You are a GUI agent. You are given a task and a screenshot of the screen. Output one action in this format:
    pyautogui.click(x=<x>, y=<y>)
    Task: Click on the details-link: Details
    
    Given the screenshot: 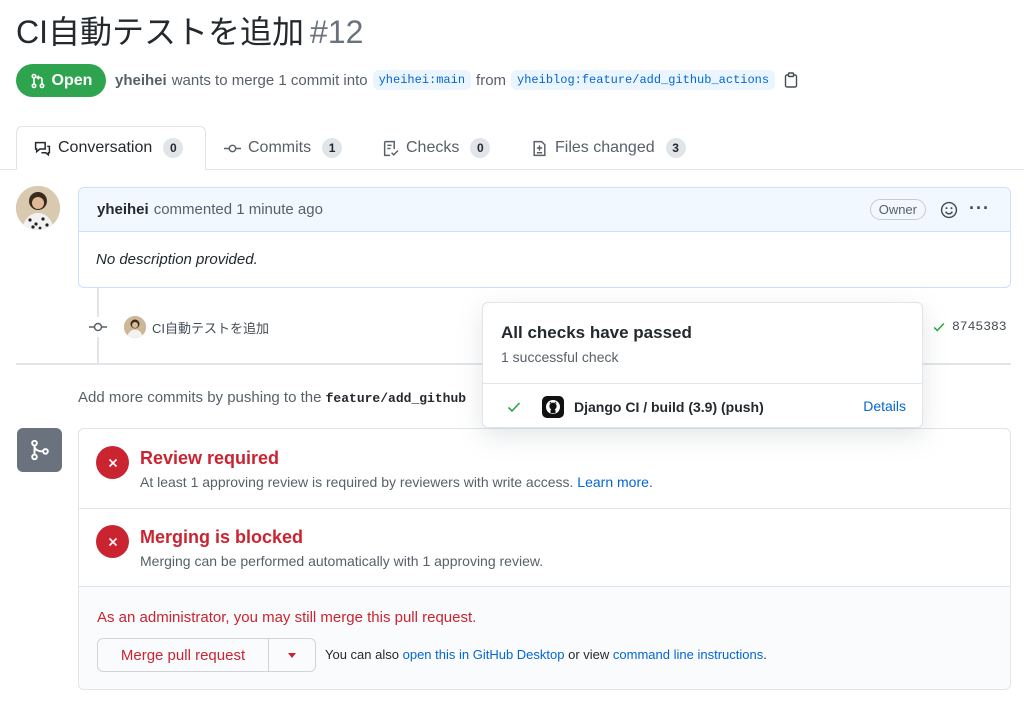 What is the action you would take?
    pyautogui.click(x=884, y=406)
    